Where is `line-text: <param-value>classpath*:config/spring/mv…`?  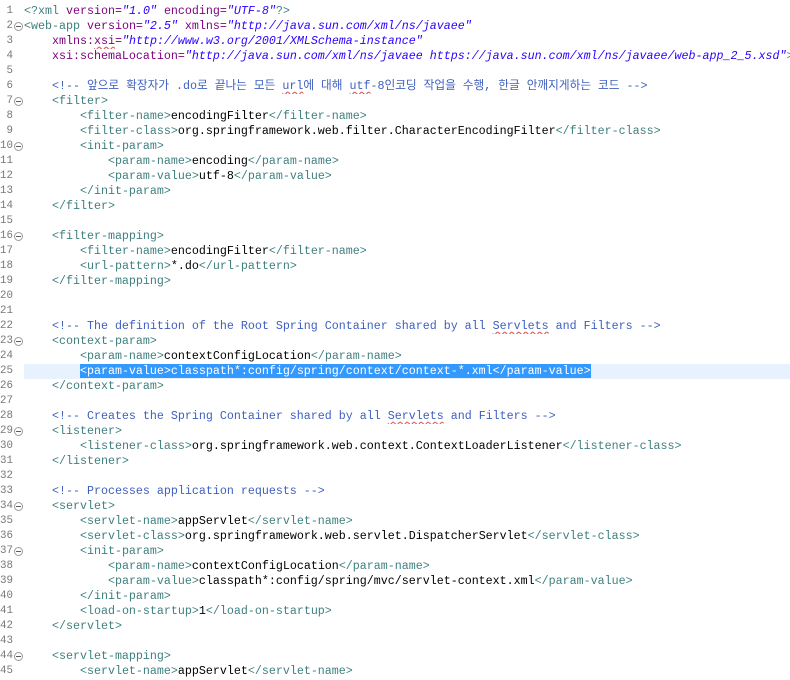 line-text: <param-value>classpath*:config/spring/mv… is located at coordinates (407, 581).